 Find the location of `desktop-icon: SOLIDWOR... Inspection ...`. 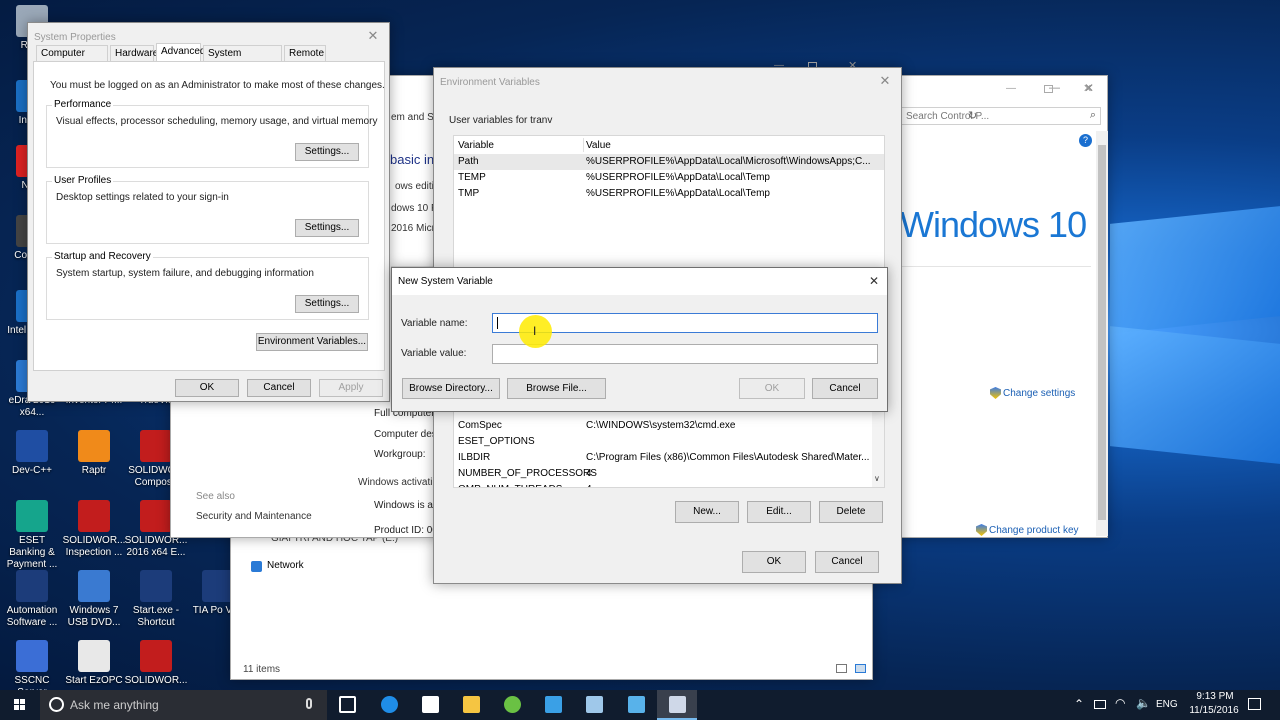

desktop-icon: SOLIDWOR... Inspection ... is located at coordinates (94, 529).